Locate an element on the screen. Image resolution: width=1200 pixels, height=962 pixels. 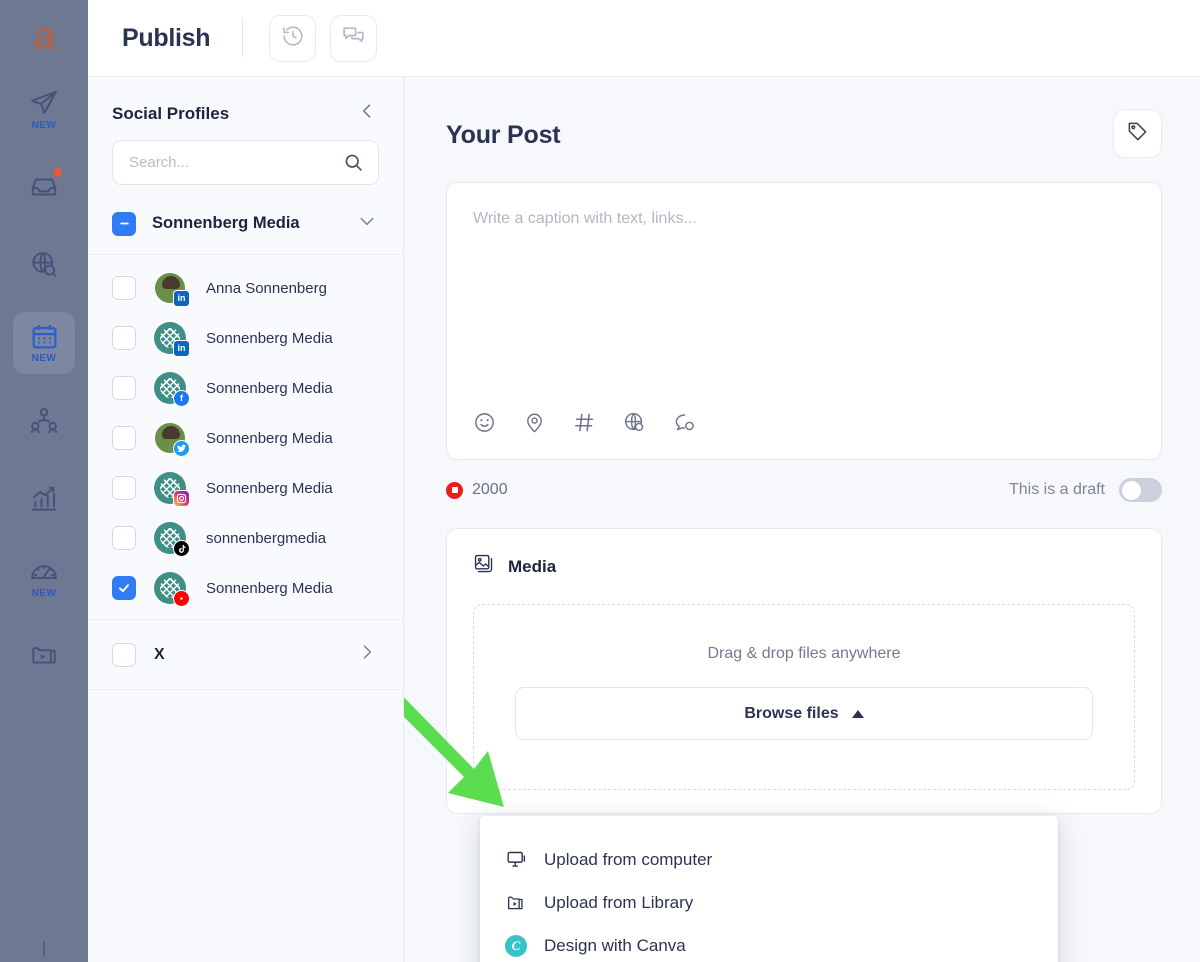
profile-group-sonnenberg-media: Sonnenberg Media is located at coordinates (245, 220).